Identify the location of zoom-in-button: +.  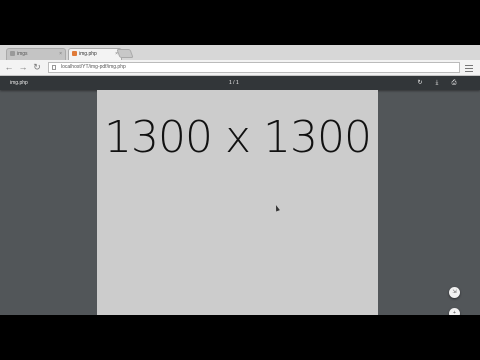
(454, 311).